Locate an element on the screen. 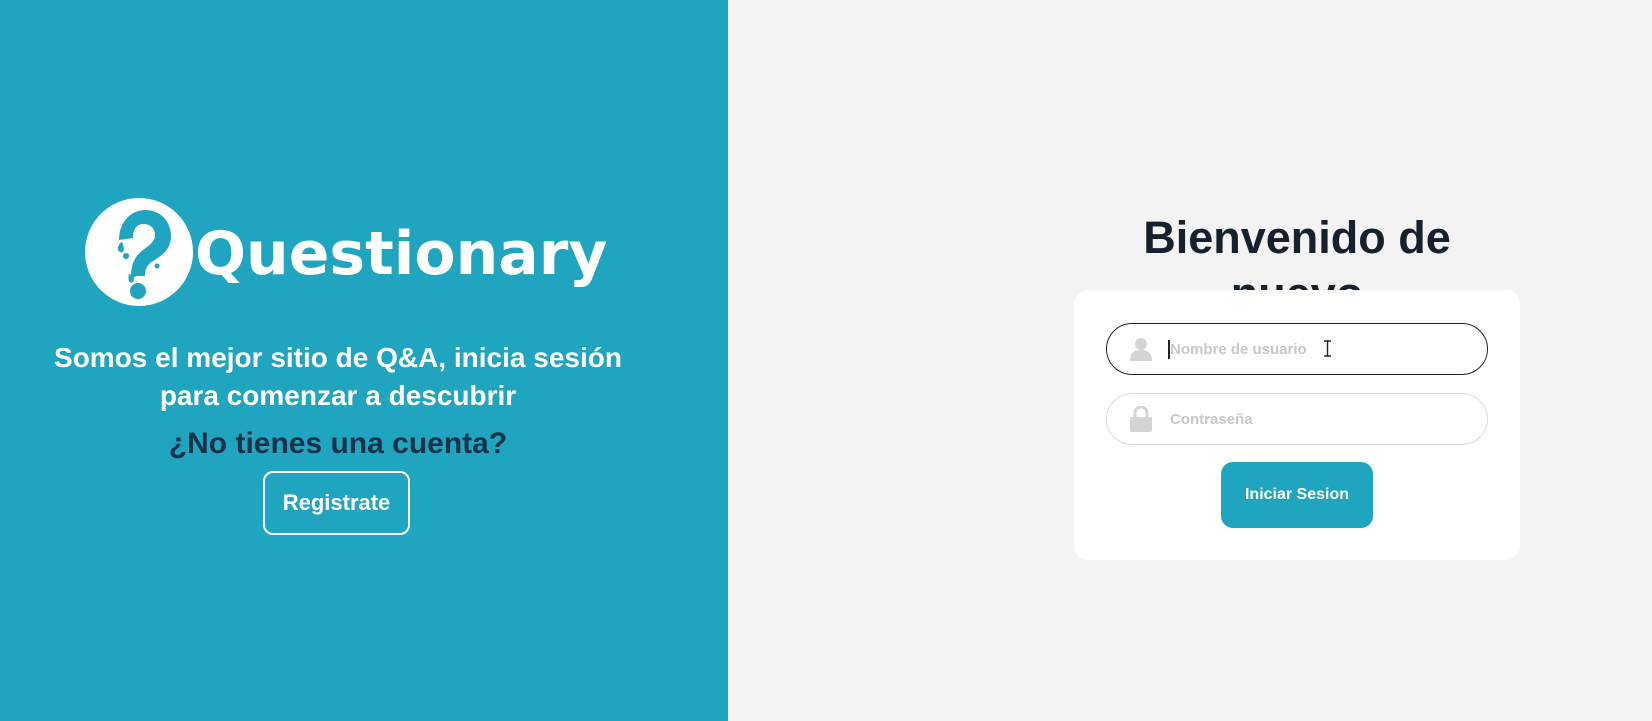 Image resolution: width=1652 pixels, height=721 pixels. no-account-question: ¿No tienes una cuenta? is located at coordinates (338, 443).